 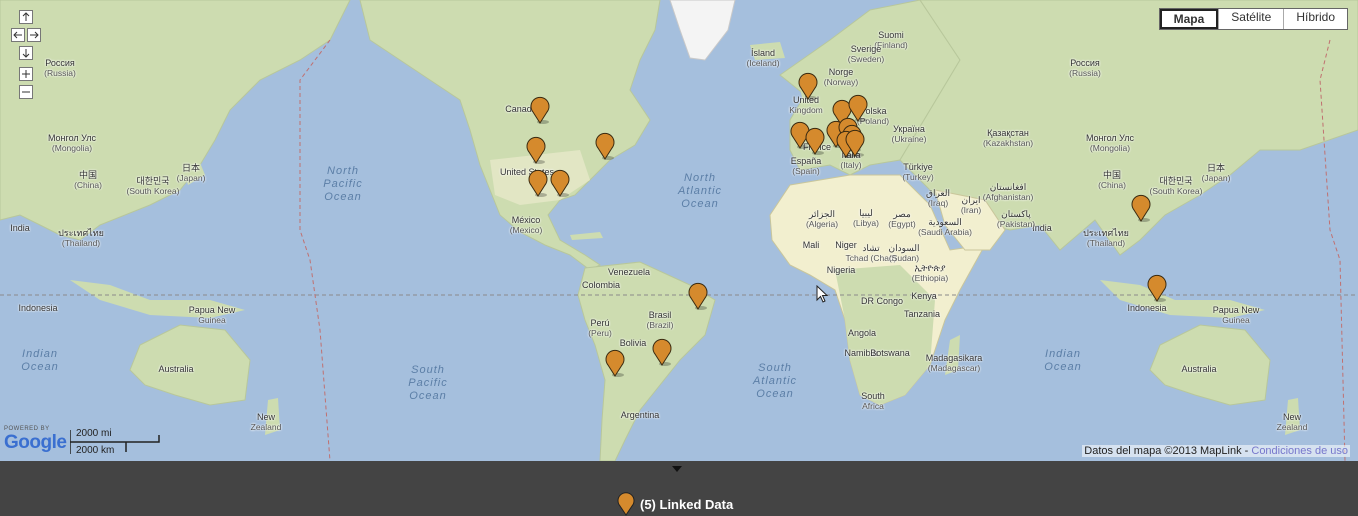 What do you see at coordinates (1016, 214) in the screenshot?
I see `place-name: پاکستان` at bounding box center [1016, 214].